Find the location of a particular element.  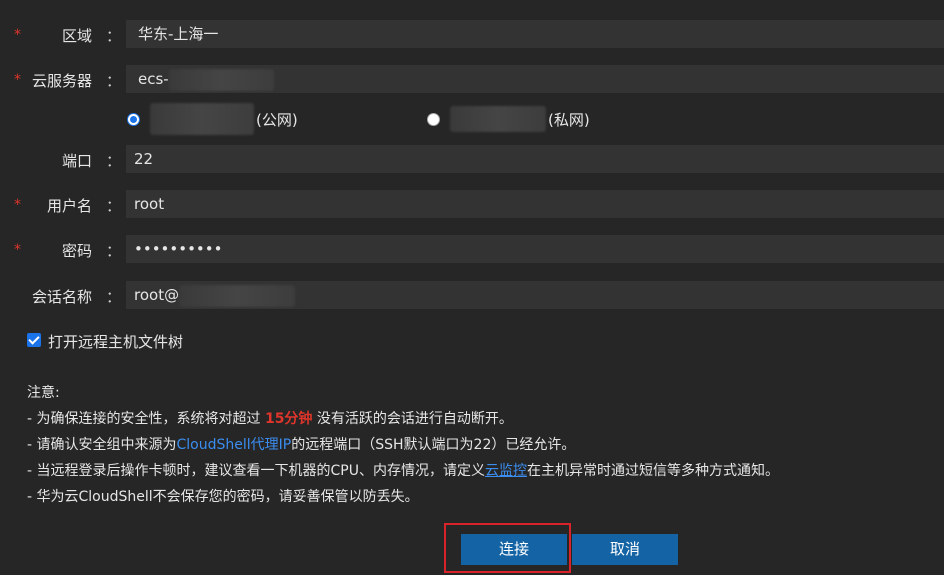

server-value: ecs- is located at coordinates (153, 79).